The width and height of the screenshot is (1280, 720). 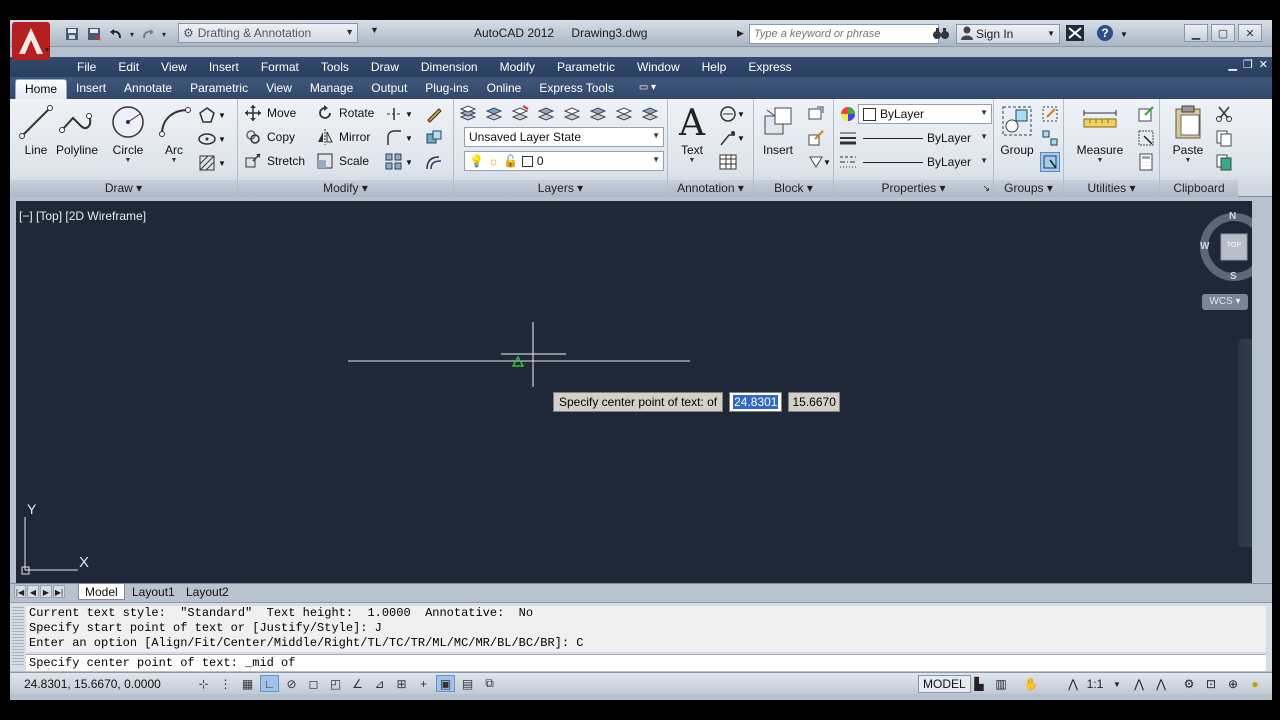 I want to click on command-line-grip, so click(x=18, y=637).